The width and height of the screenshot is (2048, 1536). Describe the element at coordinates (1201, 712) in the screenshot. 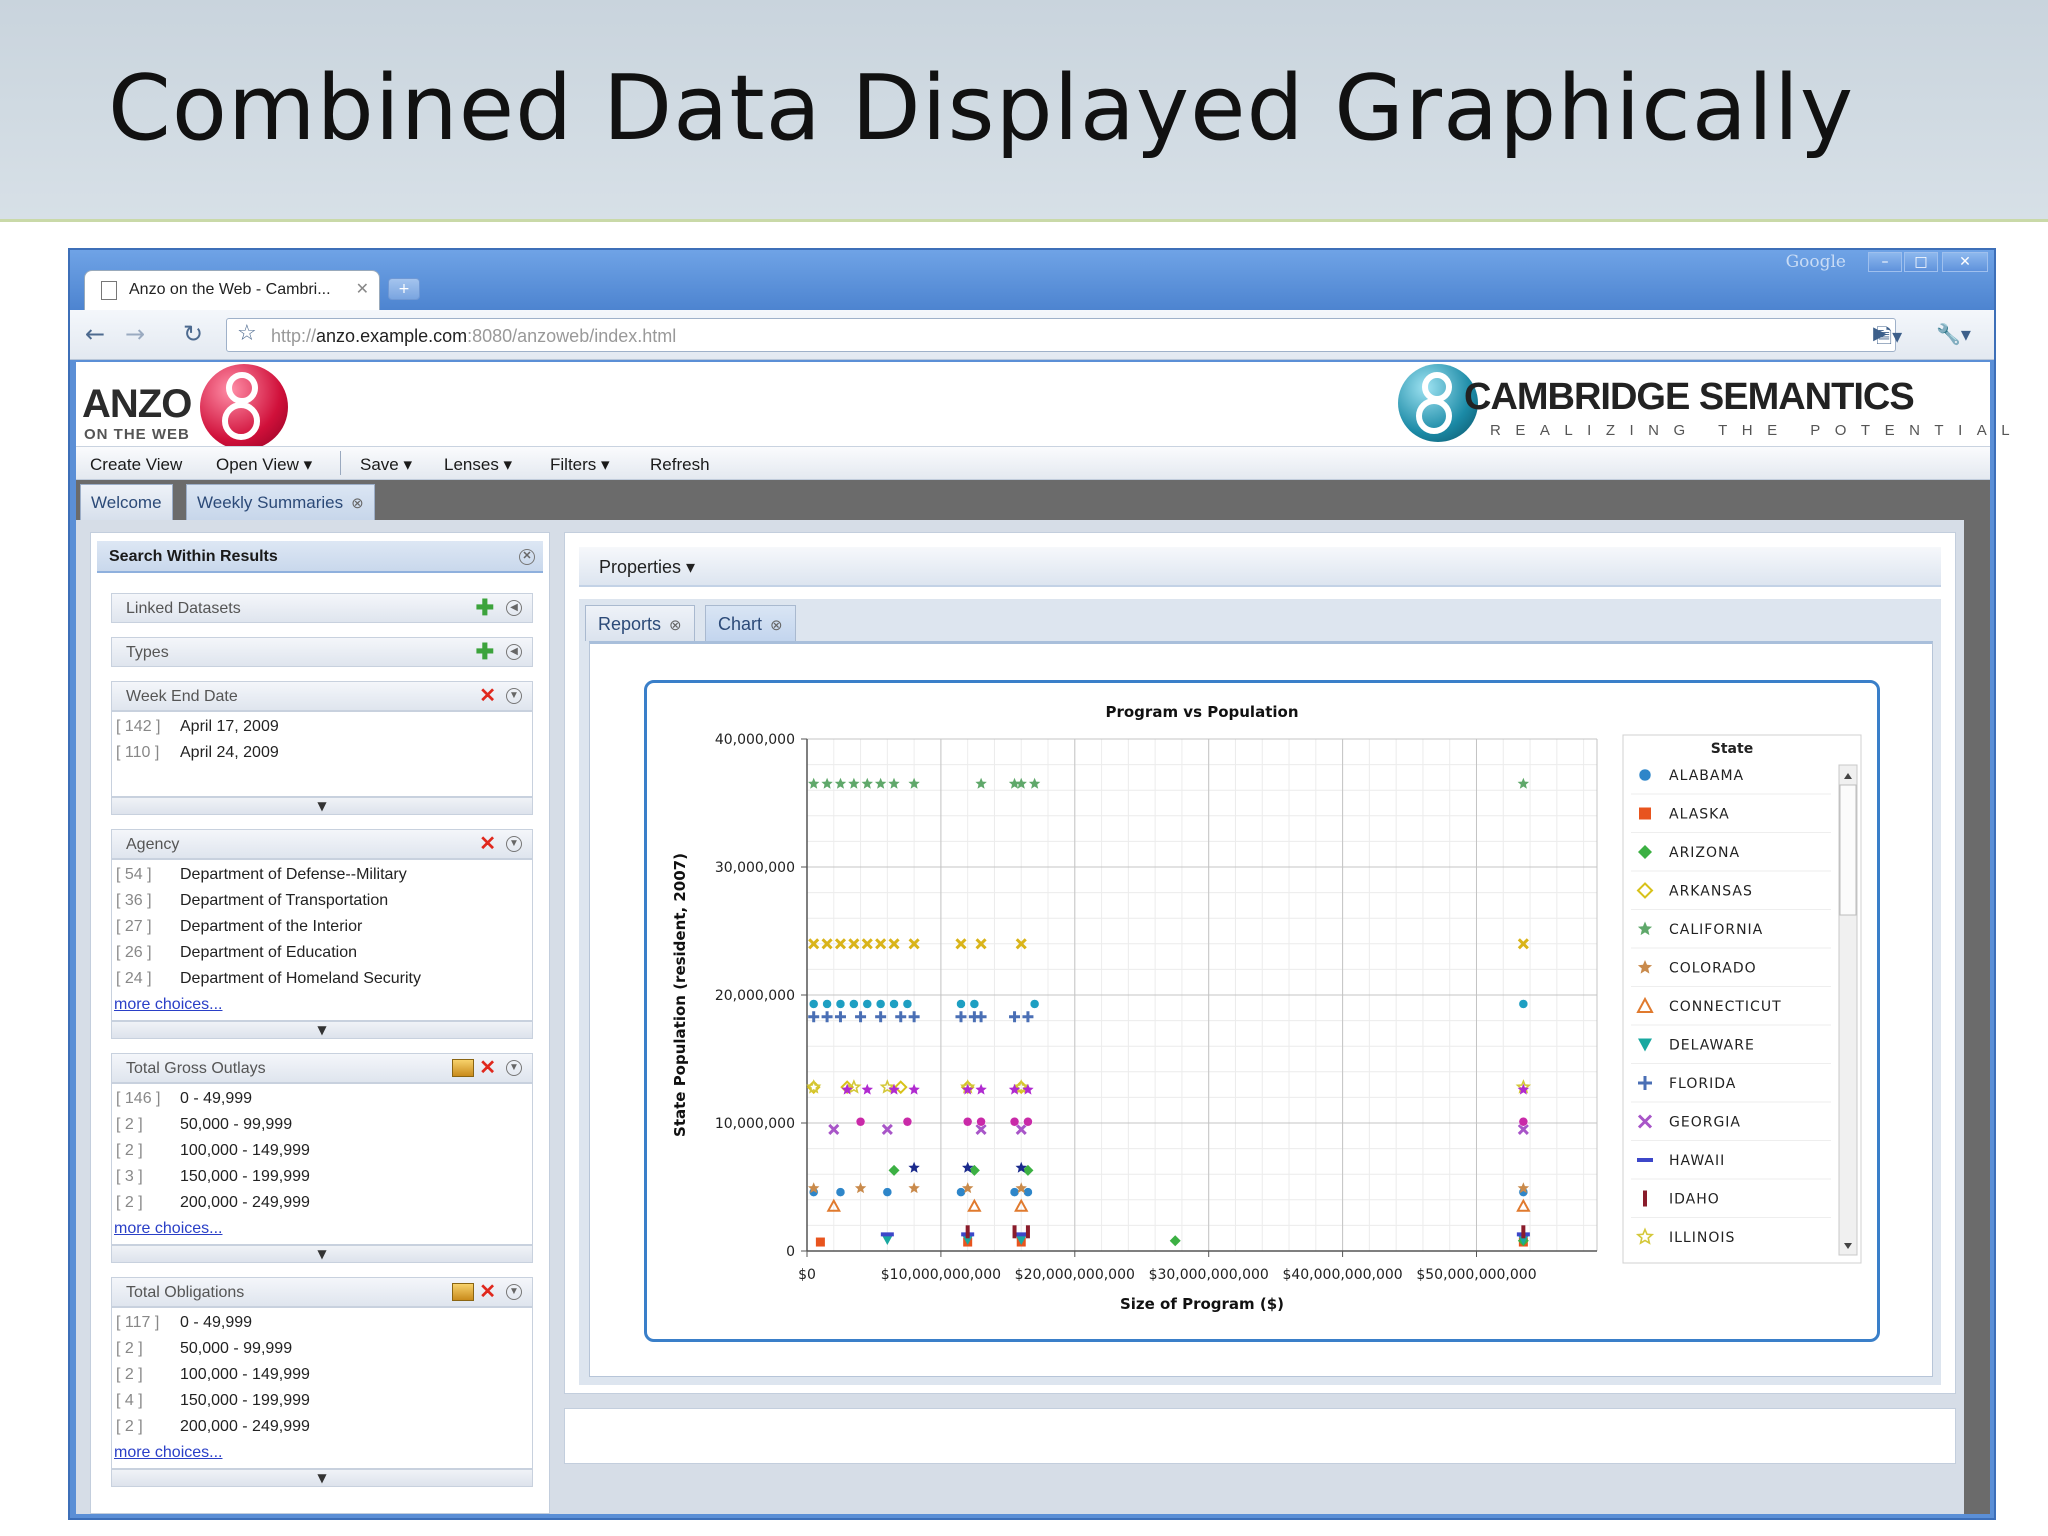

I see `chart-title: Program vs Population` at that location.